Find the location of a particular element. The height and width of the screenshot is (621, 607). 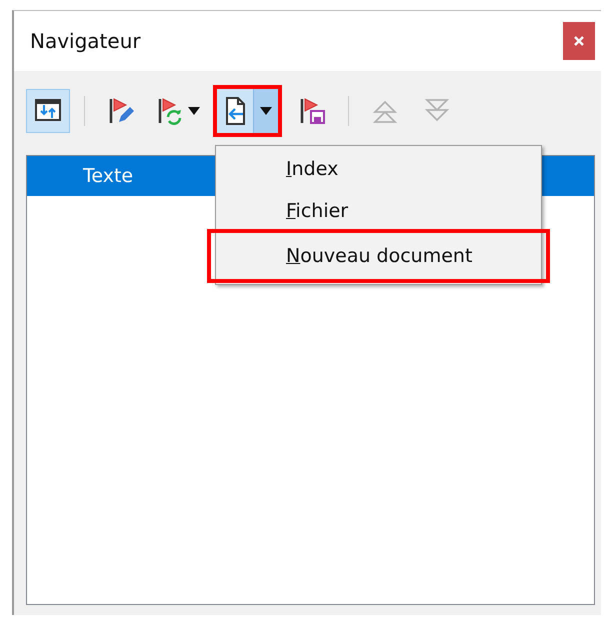

toggle-button is located at coordinates (48, 111).